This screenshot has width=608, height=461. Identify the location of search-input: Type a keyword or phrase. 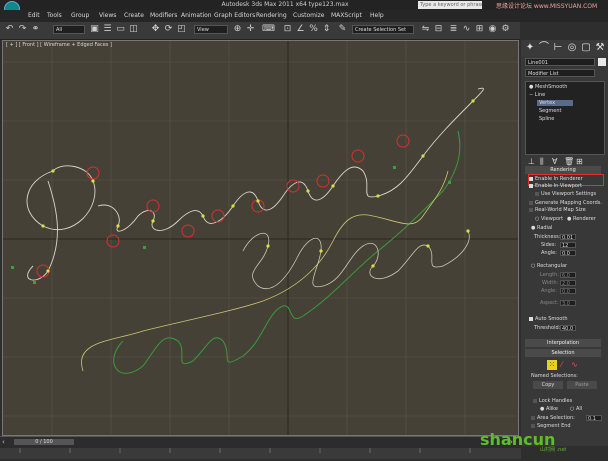
(450, 5).